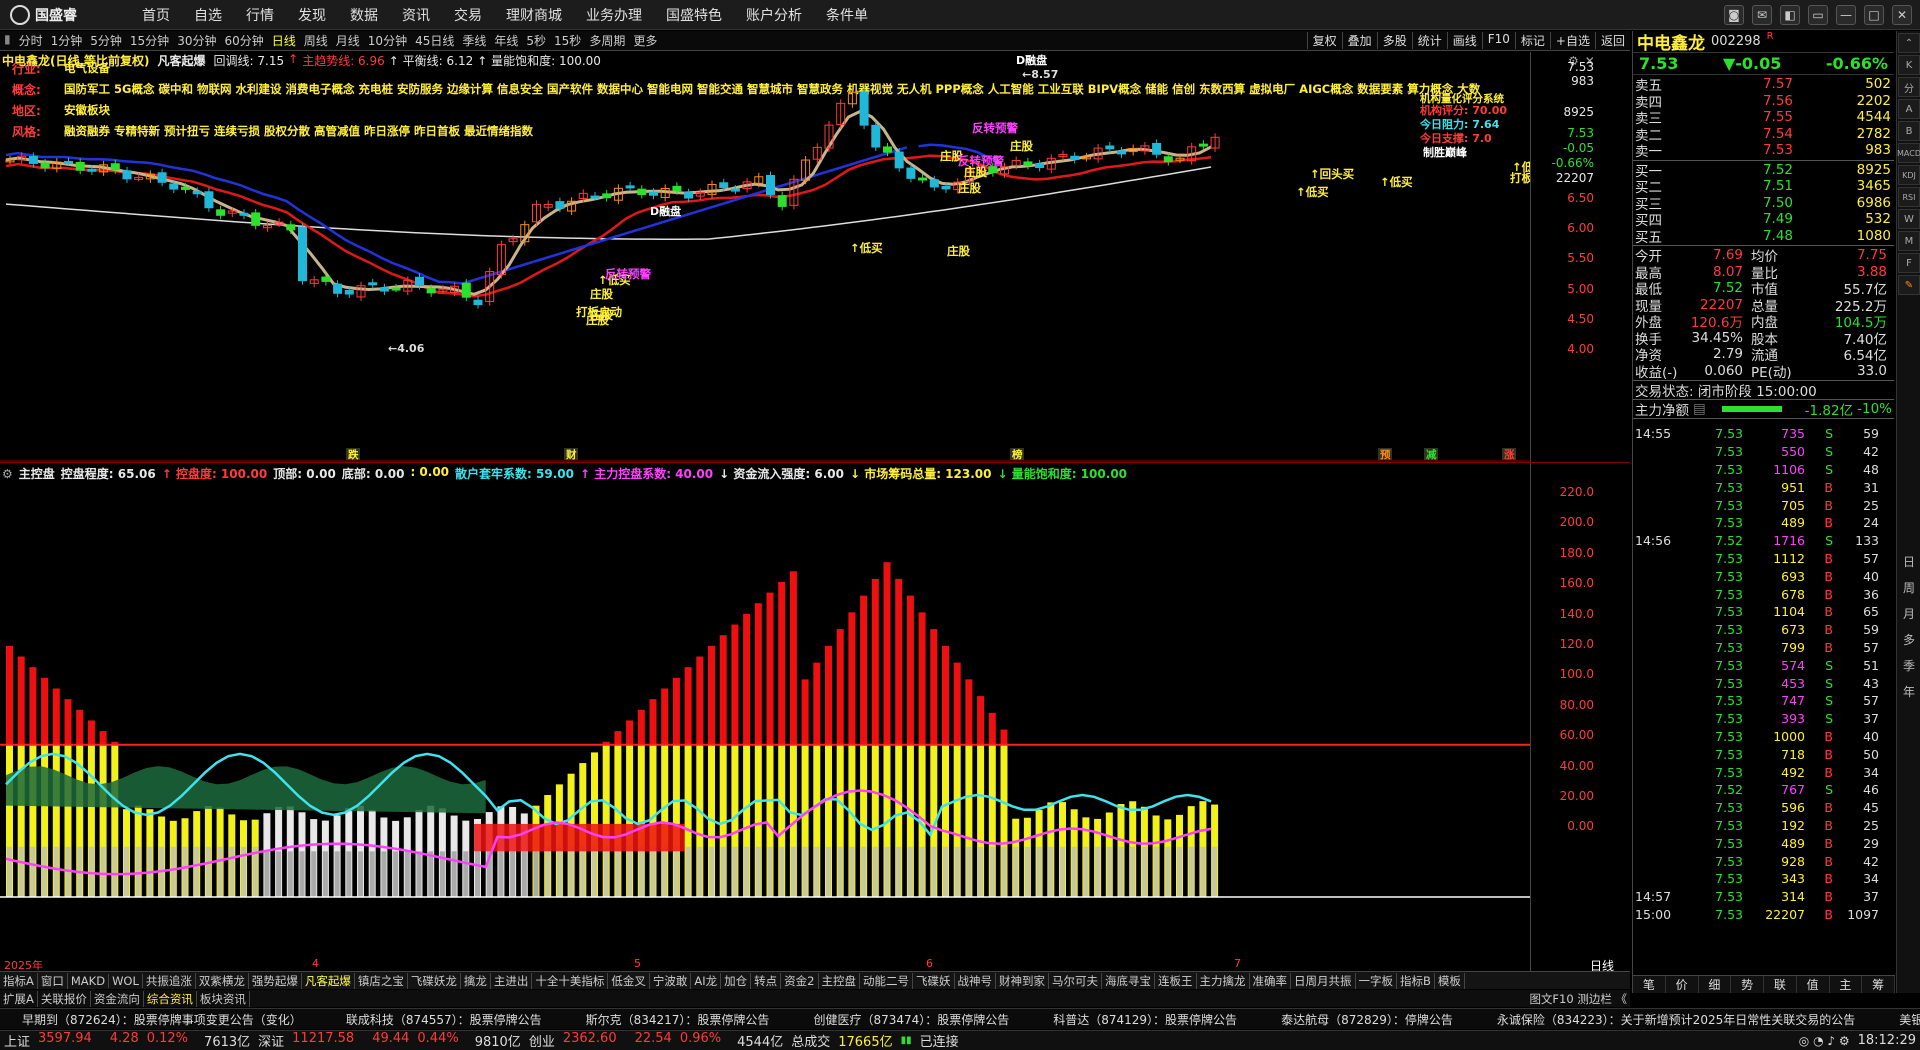 This screenshot has height=1050, width=1920. What do you see at coordinates (19, 980) in the screenshot?
I see `indicator-tab-0: 指标A` at bounding box center [19, 980].